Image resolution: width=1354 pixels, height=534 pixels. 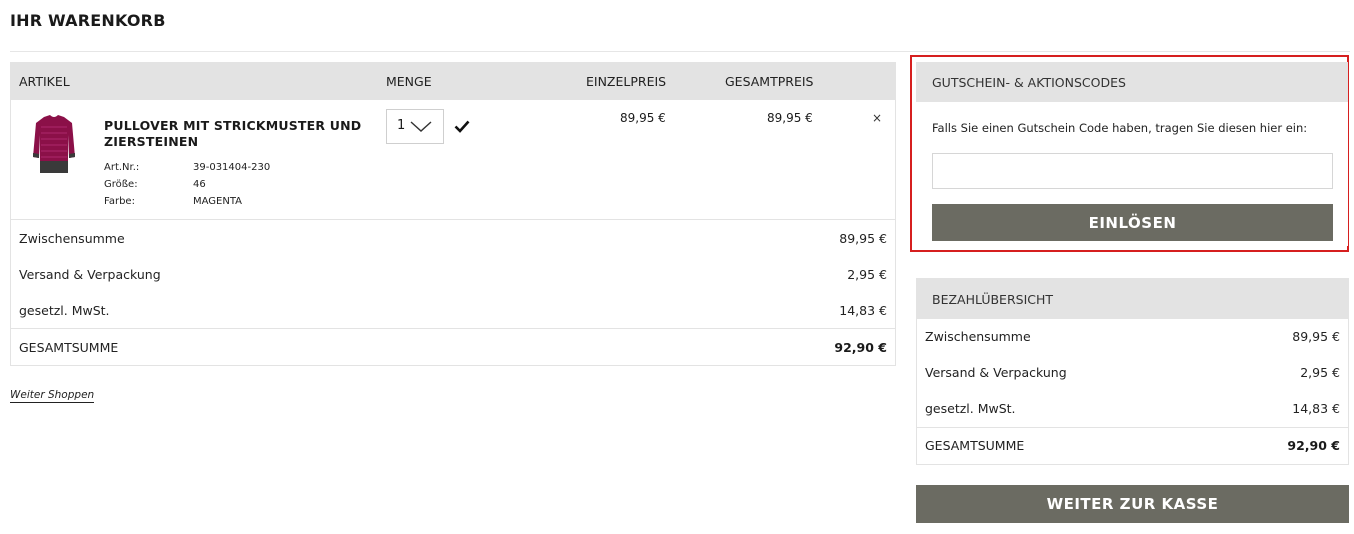 I want to click on payment-label-tax: gesetzl. MwSt., so click(x=970, y=408).